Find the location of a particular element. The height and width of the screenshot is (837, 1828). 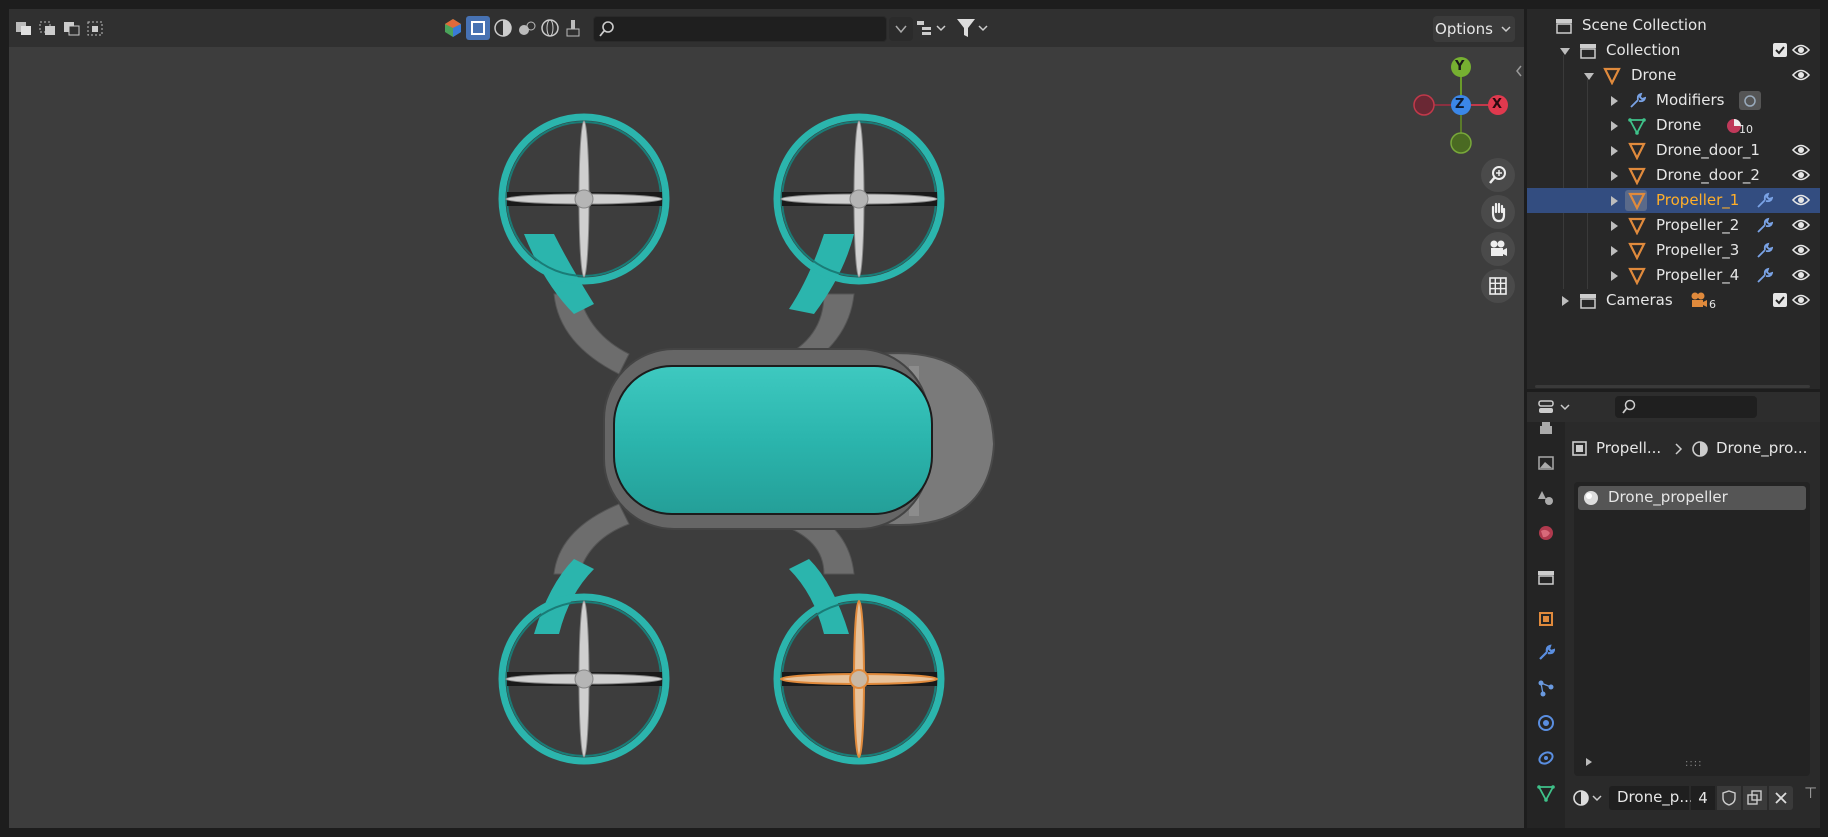

filter-dropdown-button is located at coordinates (901, 29).